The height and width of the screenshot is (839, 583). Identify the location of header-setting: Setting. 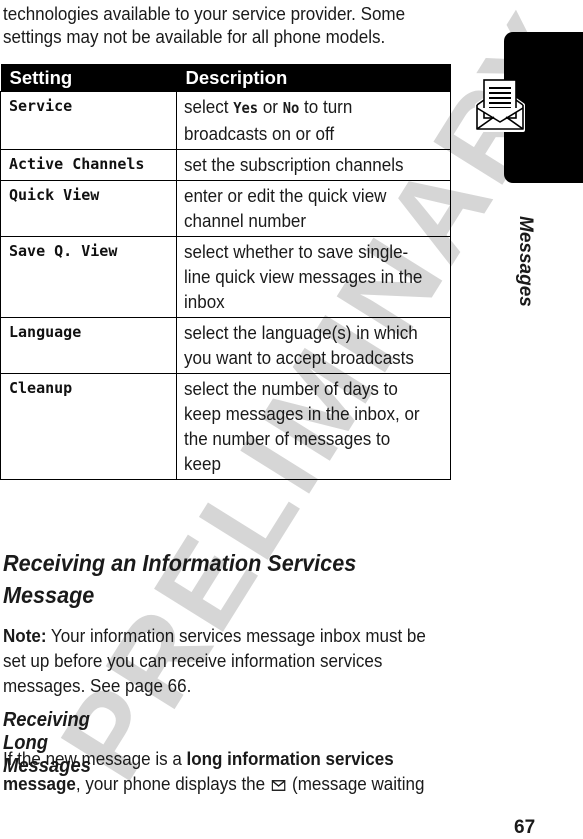
(88, 78).